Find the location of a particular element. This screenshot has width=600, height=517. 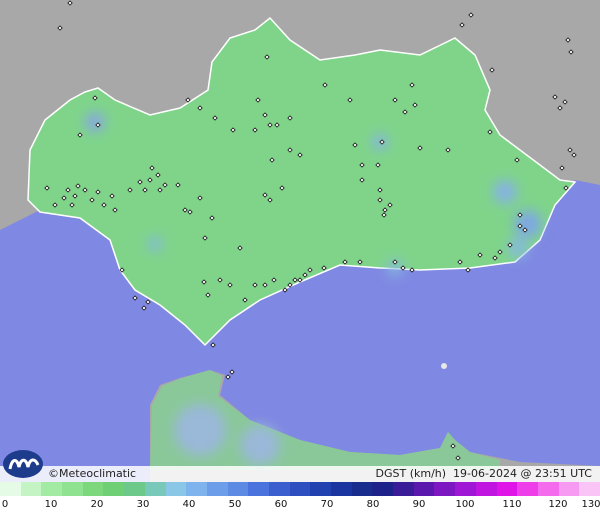

variable-label: DGST (km/h) is located at coordinates (411, 473).